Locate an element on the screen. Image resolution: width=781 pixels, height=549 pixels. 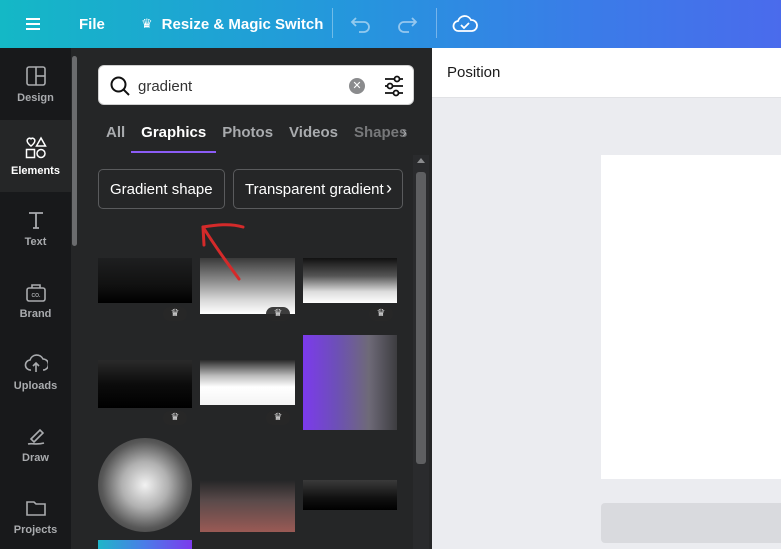
clear-search-button: ✕ is located at coordinates (357, 86).